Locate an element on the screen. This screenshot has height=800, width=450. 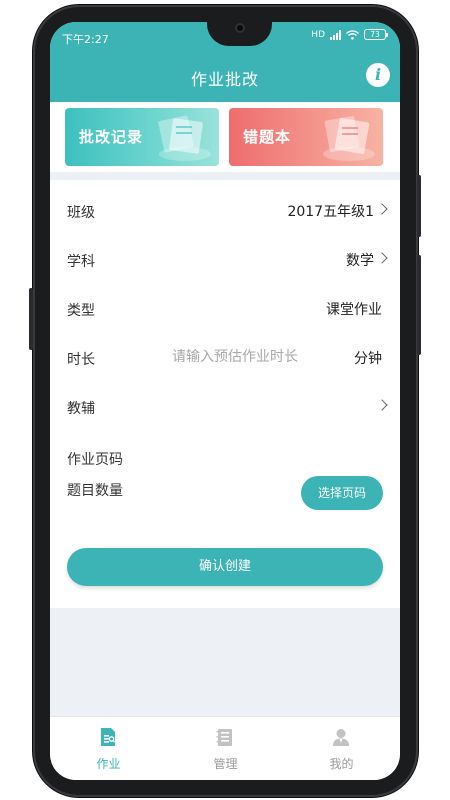
section-divider is located at coordinates (225, 176).